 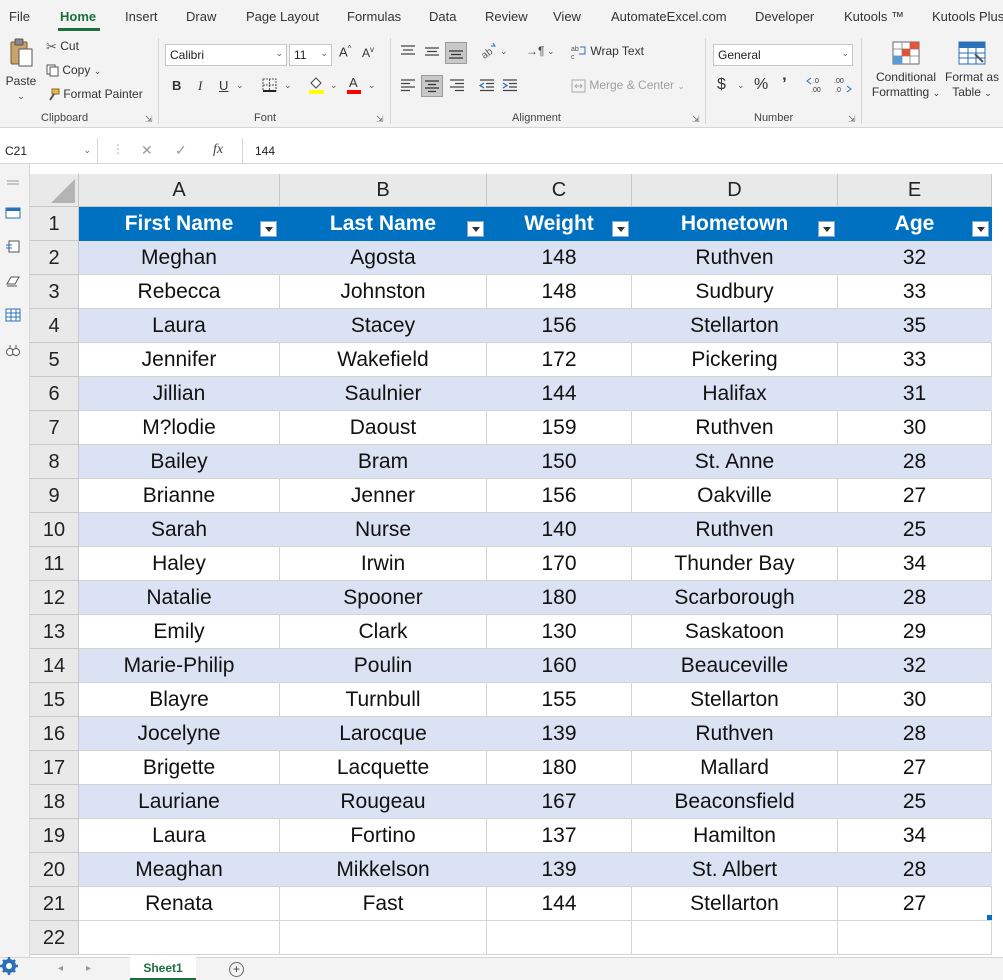 What do you see at coordinates (62, 47) in the screenshot?
I see `cut-button: ✂ Cut` at bounding box center [62, 47].